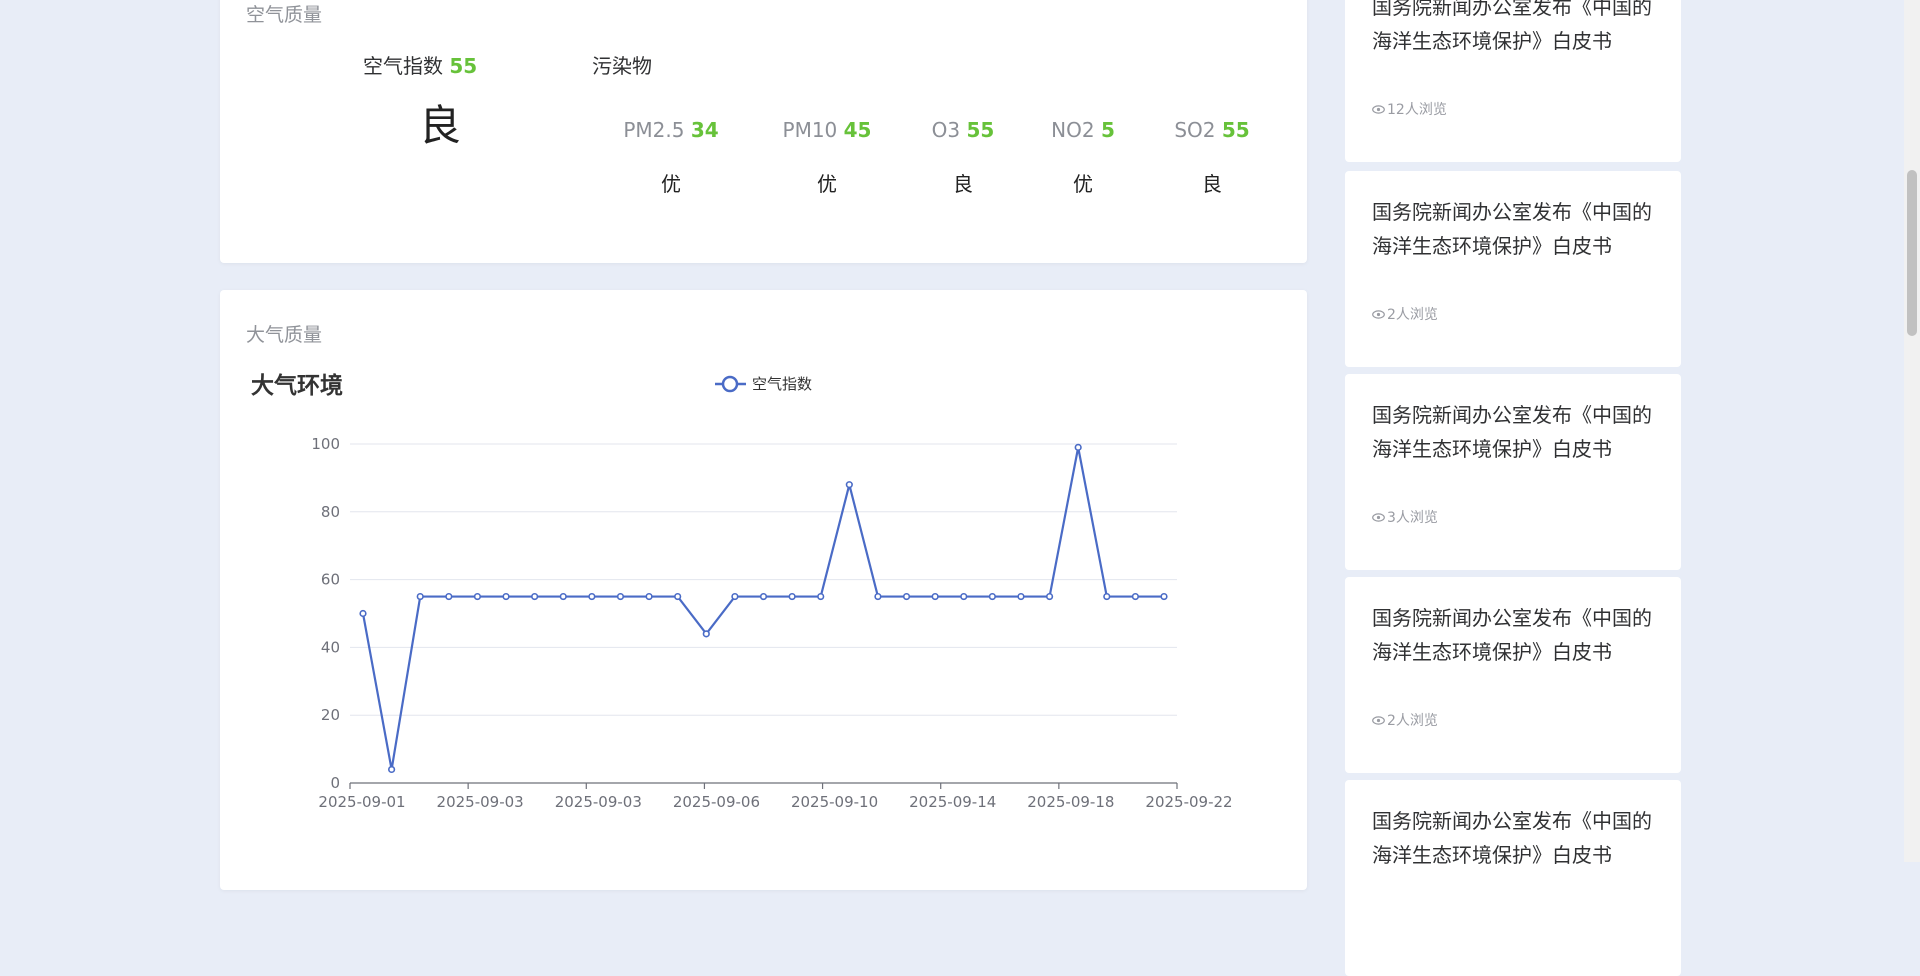 The height and width of the screenshot is (976, 1920). What do you see at coordinates (1195, 130) in the screenshot?
I see `pollutant-name: SO2` at bounding box center [1195, 130].